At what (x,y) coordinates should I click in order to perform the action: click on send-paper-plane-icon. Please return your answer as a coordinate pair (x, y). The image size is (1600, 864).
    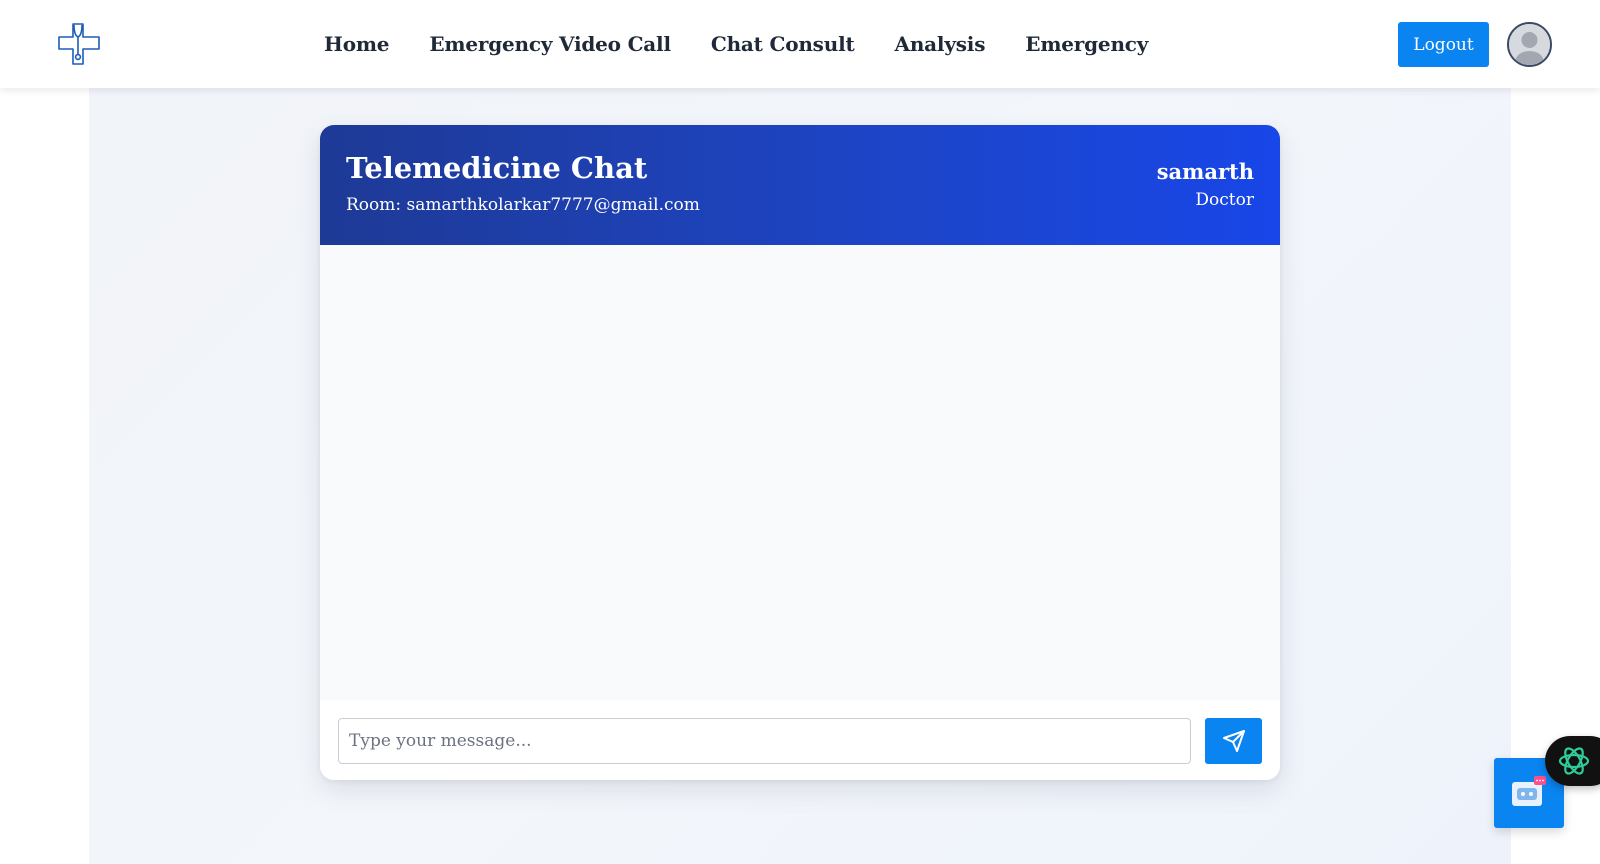
    Looking at the image, I should click on (1234, 741).